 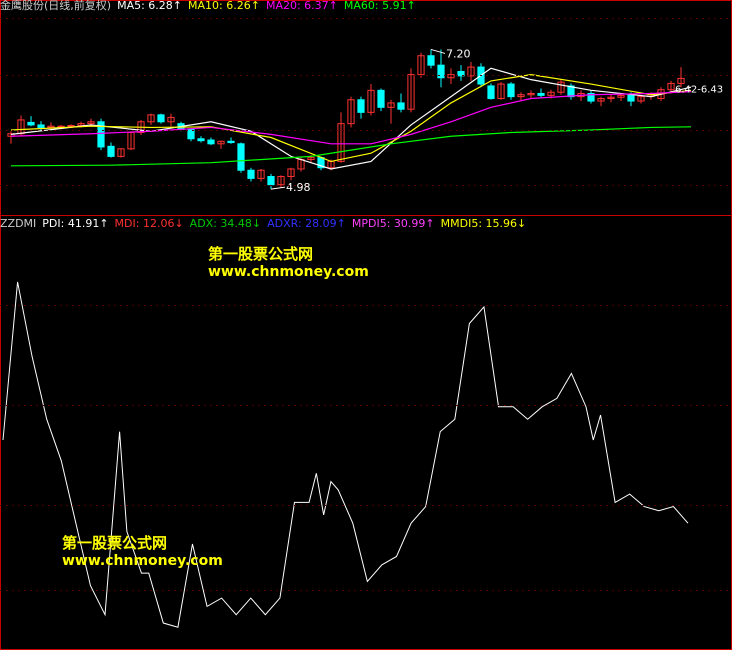 I want to click on last-price-label: 6.42-6.43, so click(x=699, y=89).